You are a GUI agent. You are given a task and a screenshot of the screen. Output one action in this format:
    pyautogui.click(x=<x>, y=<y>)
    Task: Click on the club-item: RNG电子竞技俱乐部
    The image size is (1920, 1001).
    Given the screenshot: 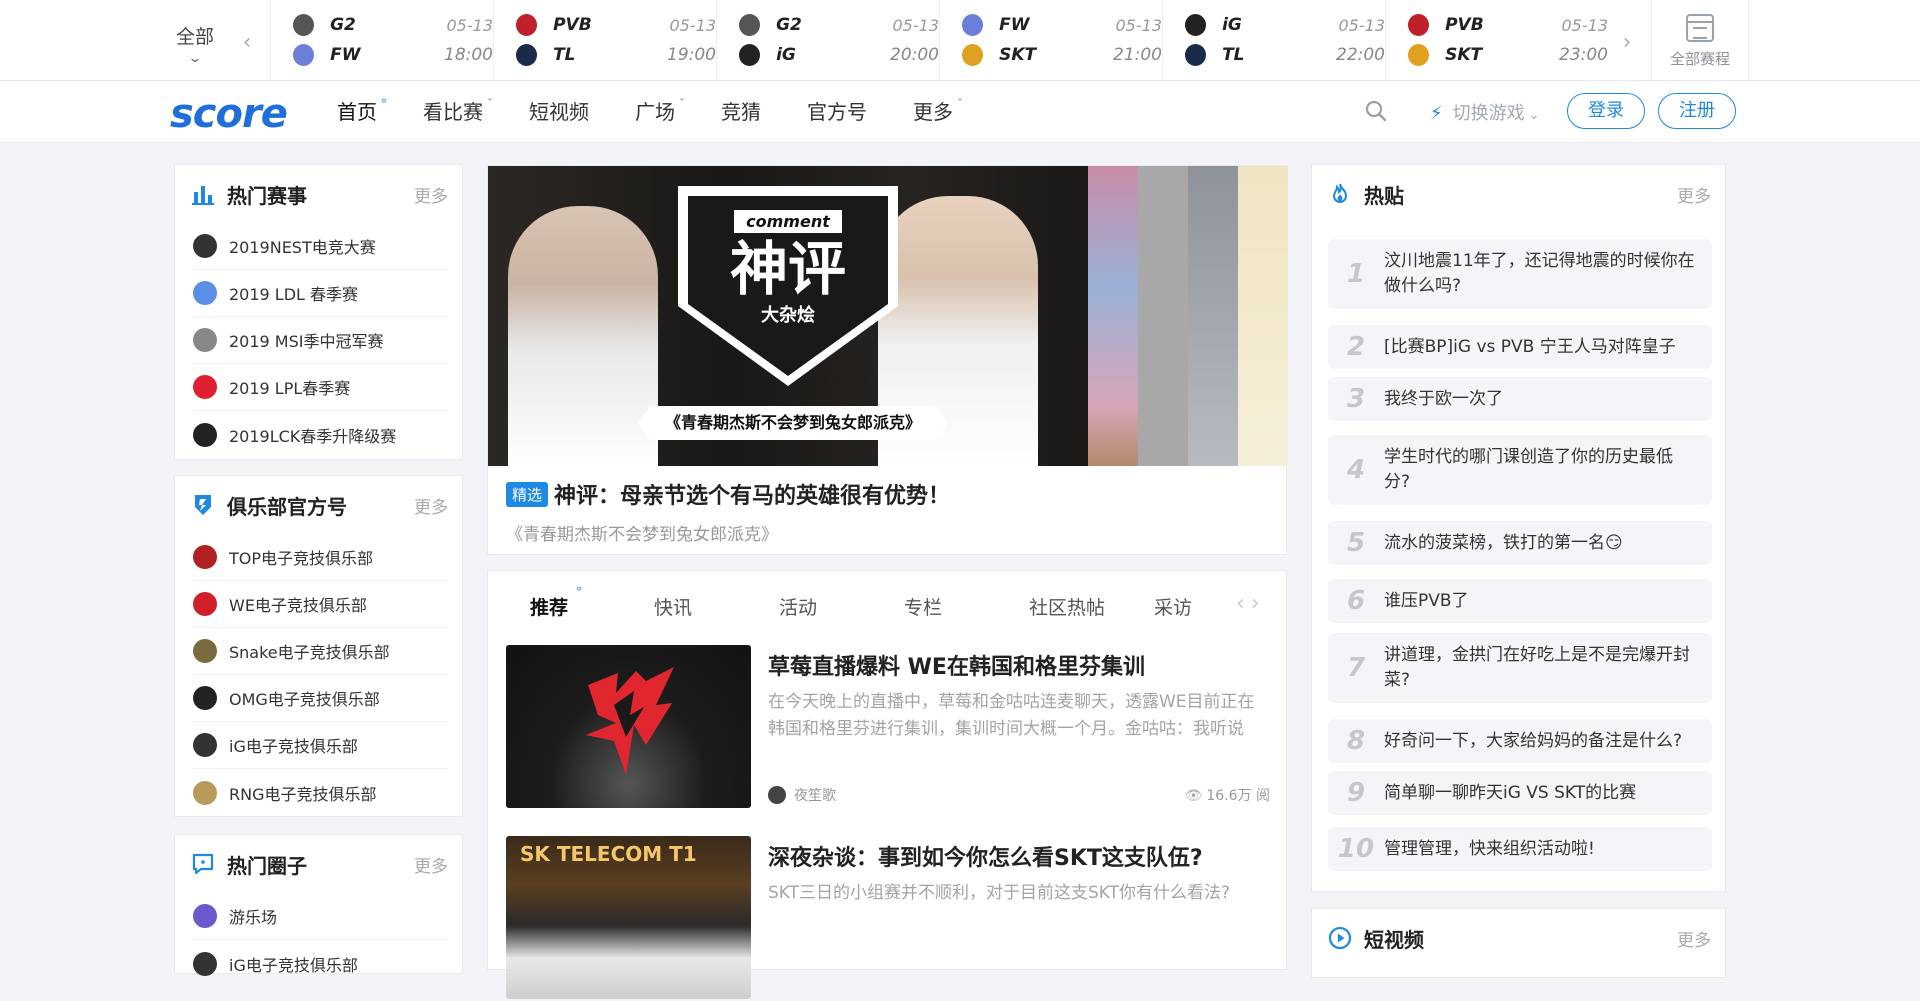 What is the action you would take?
    pyautogui.click(x=320, y=792)
    